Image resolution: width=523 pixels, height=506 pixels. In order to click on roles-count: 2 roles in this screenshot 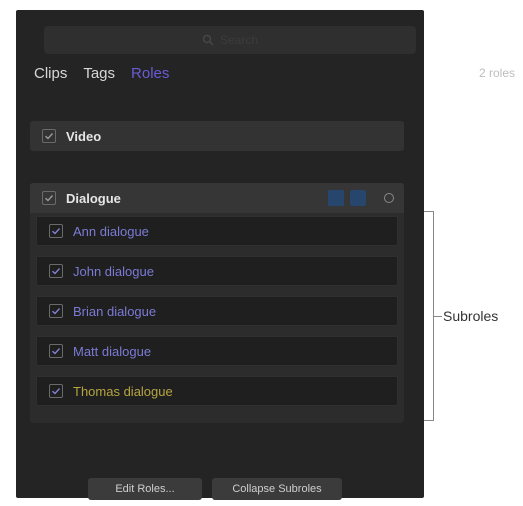, I will do `click(496, 73)`.